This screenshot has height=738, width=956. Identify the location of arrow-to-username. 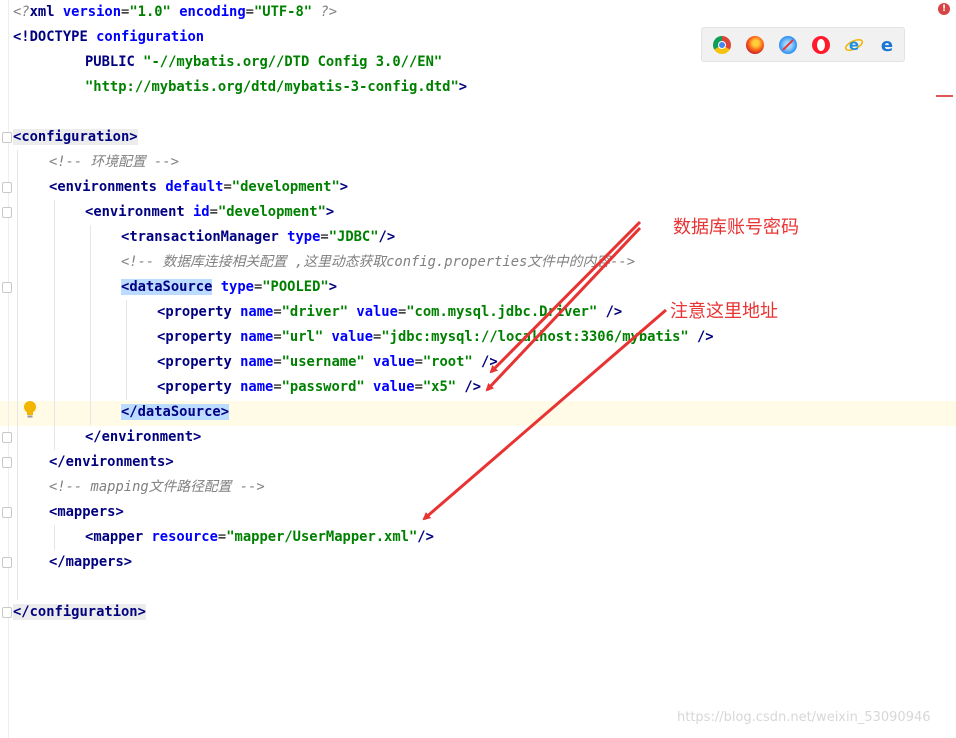
(565, 297).